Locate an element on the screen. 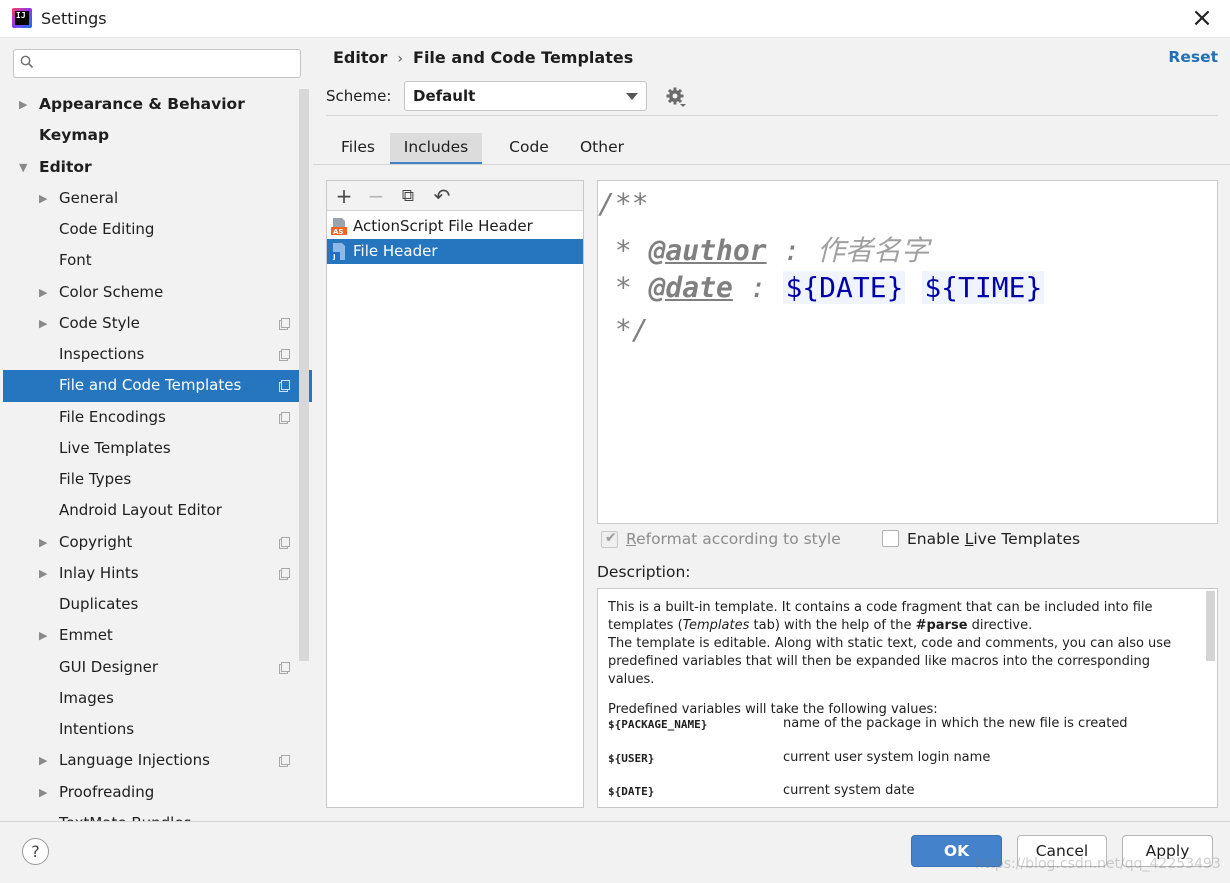 This screenshot has height=883, width=1230. sidebar-item-inspections: Inspections is located at coordinates (151, 354).